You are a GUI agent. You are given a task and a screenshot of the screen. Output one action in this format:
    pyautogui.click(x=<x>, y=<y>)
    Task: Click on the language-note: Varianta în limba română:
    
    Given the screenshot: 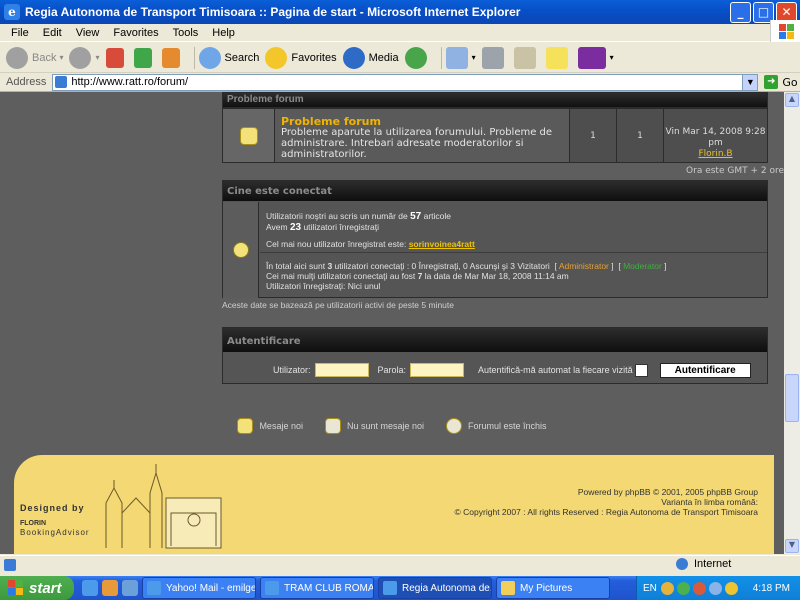 What is the action you would take?
    pyautogui.click(x=709, y=502)
    